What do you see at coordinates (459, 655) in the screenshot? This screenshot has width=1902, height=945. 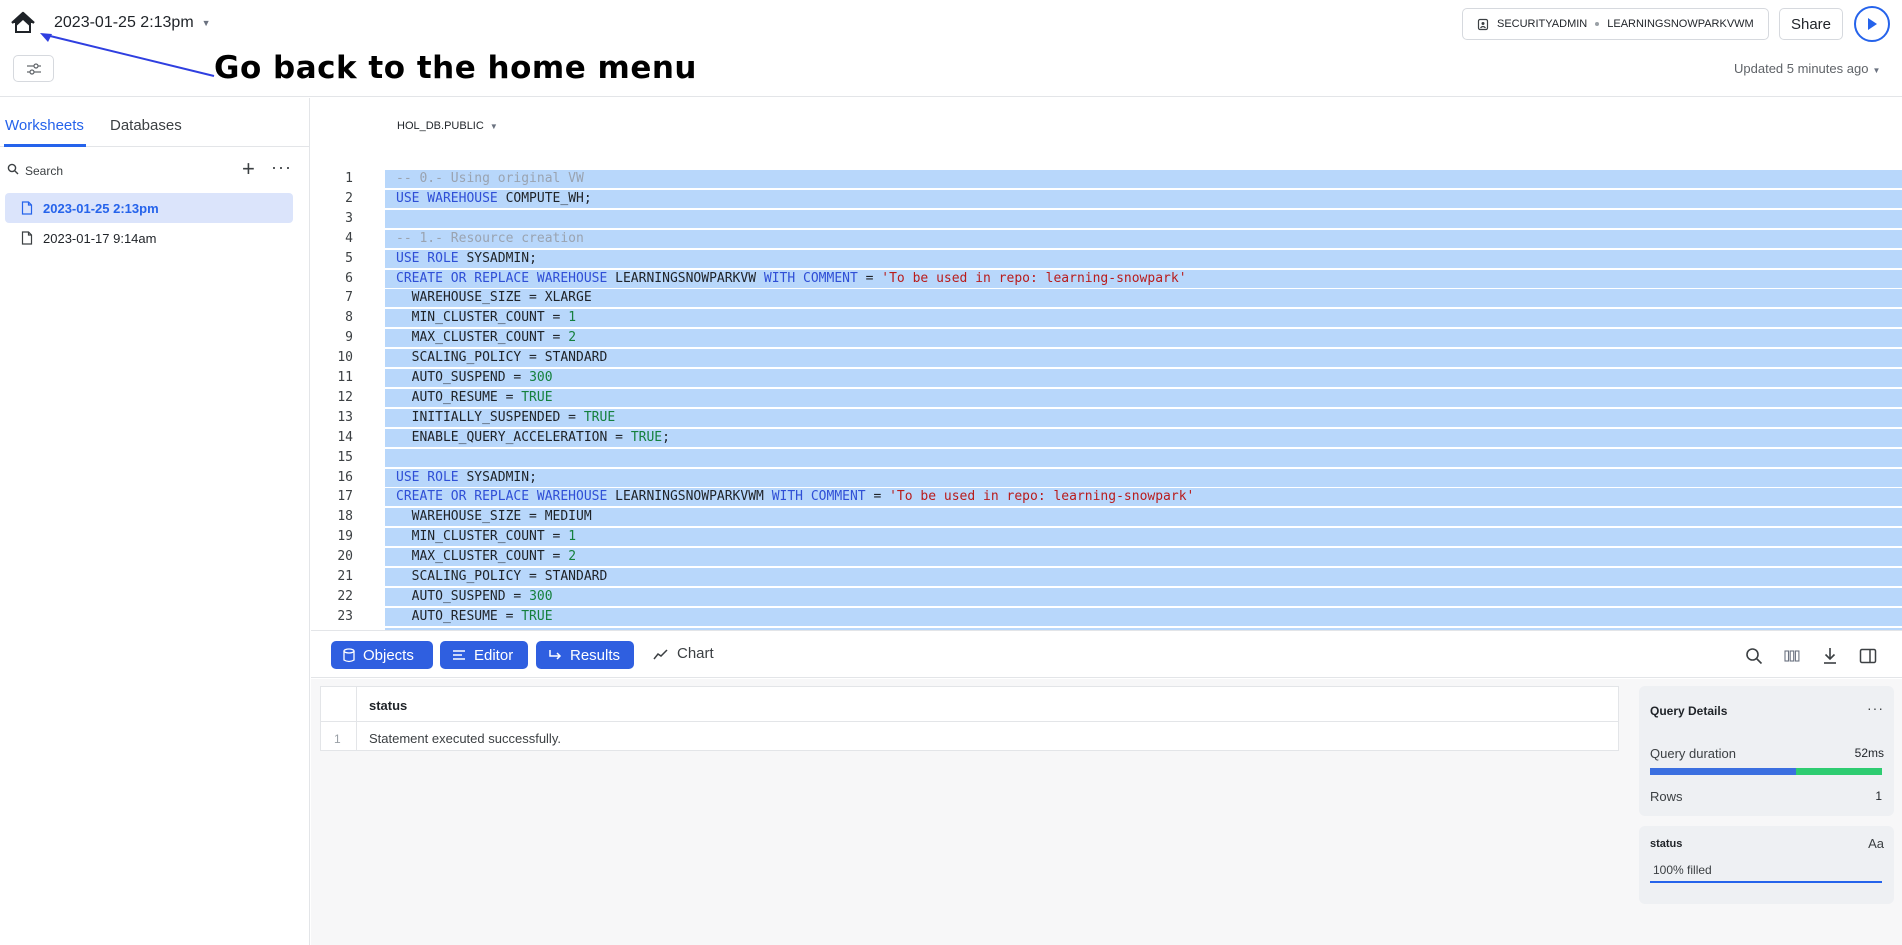 I see `lines-icon` at bounding box center [459, 655].